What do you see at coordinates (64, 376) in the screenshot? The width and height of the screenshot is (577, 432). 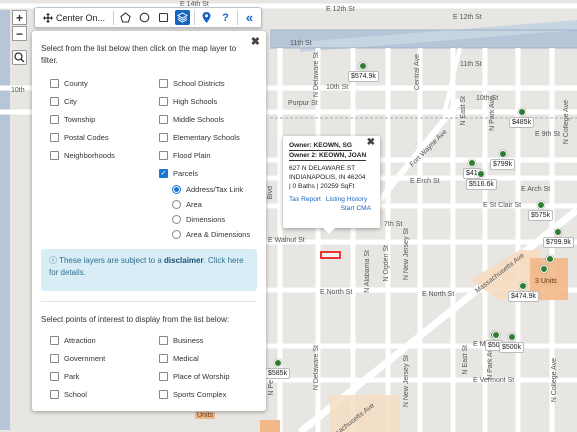 I see `poi-option-park: Park` at bounding box center [64, 376].